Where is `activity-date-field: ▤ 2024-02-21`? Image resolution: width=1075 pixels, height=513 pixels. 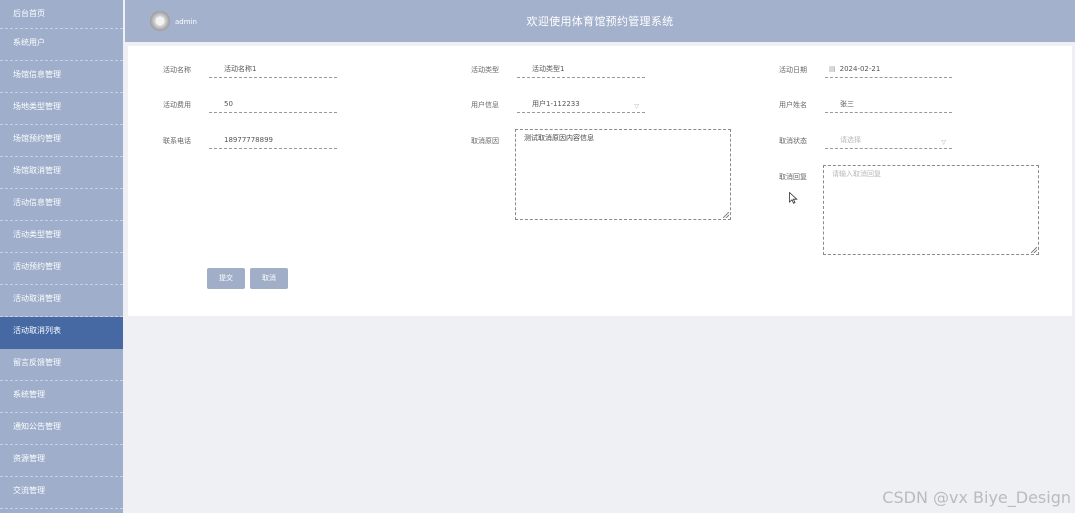
activity-date-field: ▤ 2024-02-21 is located at coordinates (888, 70).